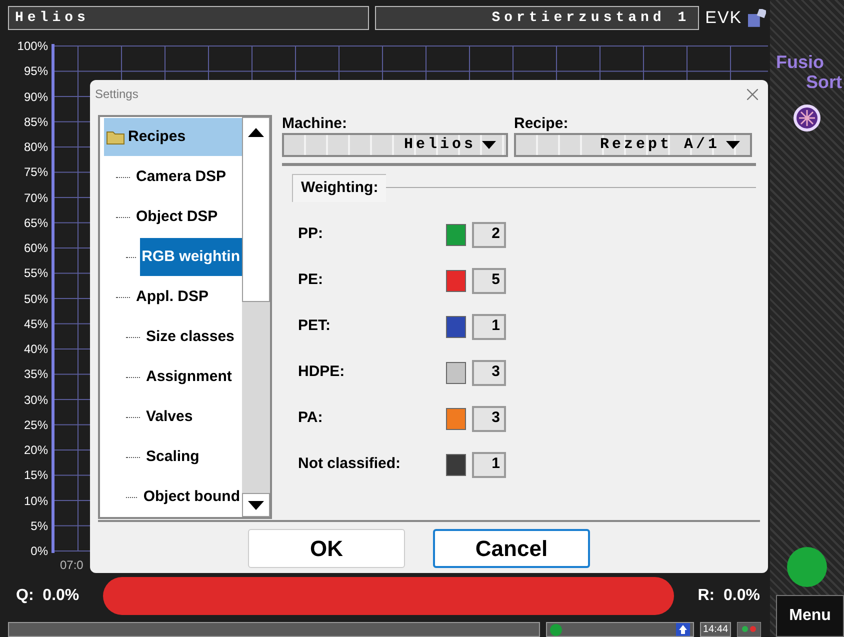 Image resolution: width=844 pixels, height=637 pixels. Describe the element at coordinates (116, 94) in the screenshot. I see `dialog-title: Settings` at that location.